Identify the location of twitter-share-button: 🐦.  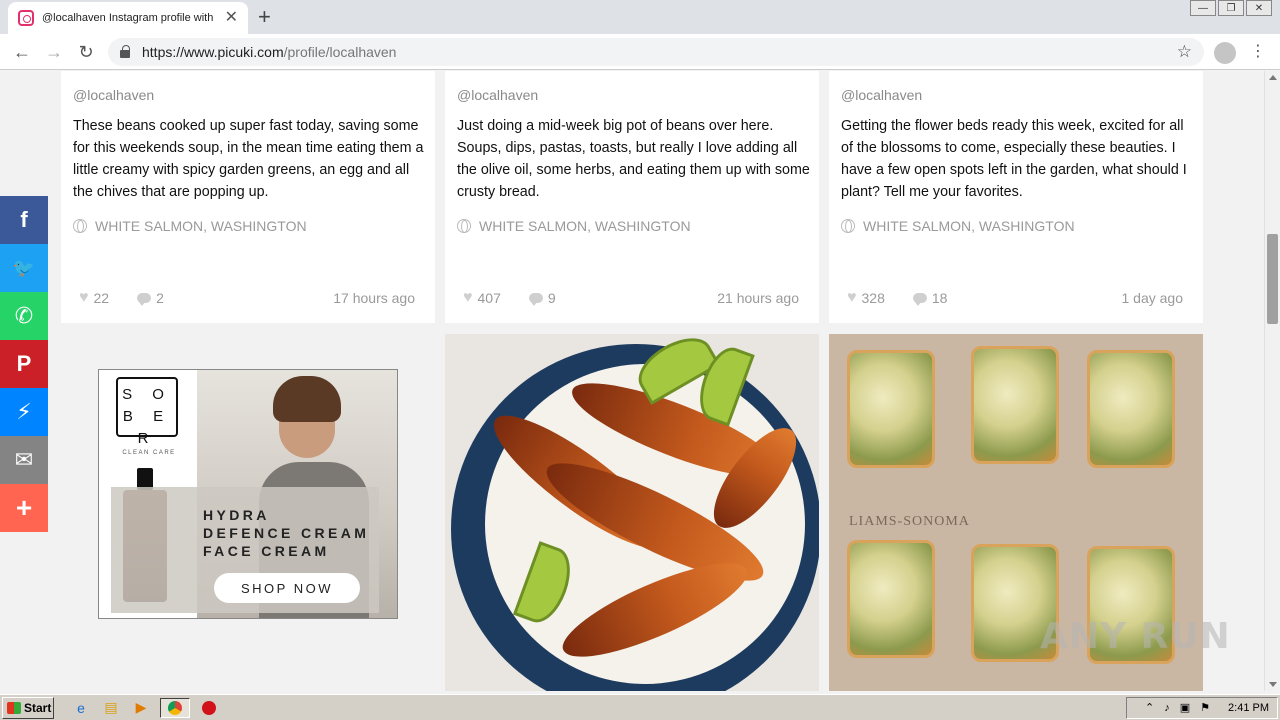
(24, 268).